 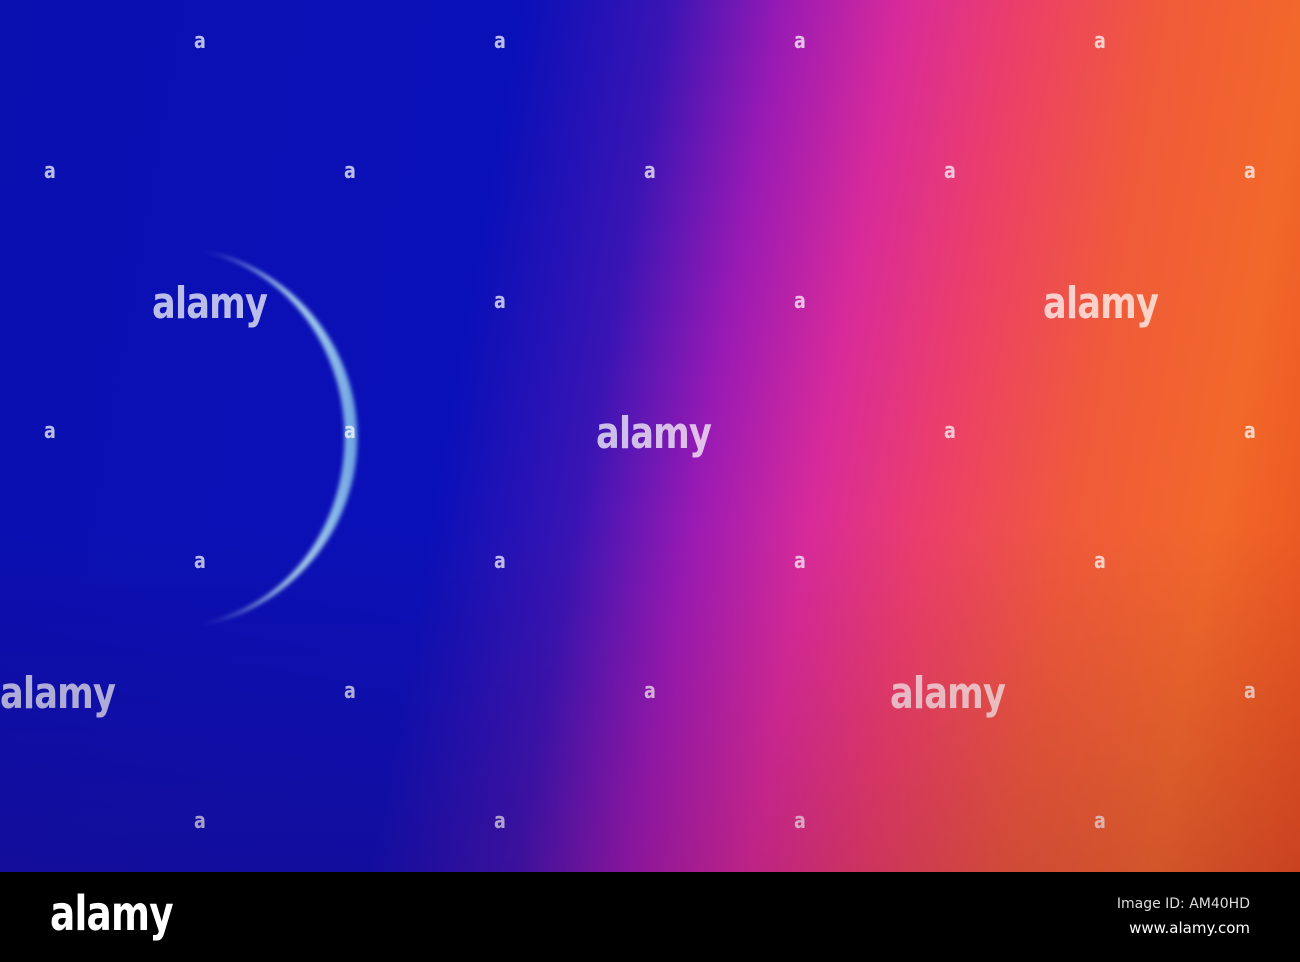 I want to click on footer-bar: alamy Image ID: AM40HD www.alamy.com, so click(x=650, y=917).